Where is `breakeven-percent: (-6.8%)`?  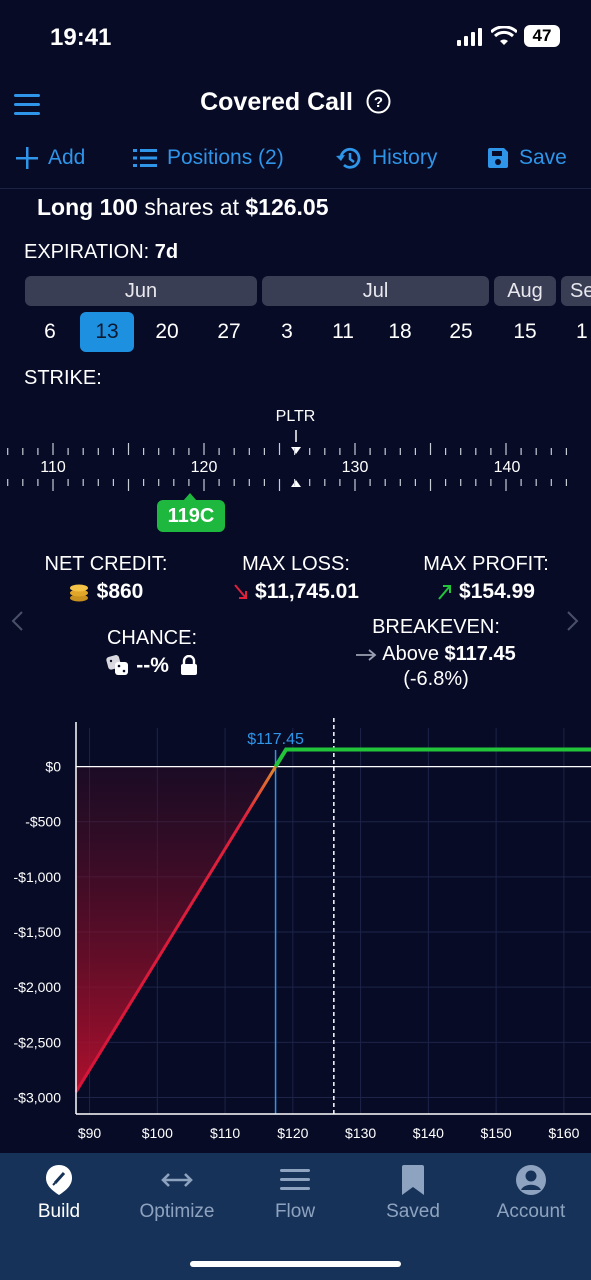
breakeven-percent: (-6.8%) is located at coordinates (436, 679).